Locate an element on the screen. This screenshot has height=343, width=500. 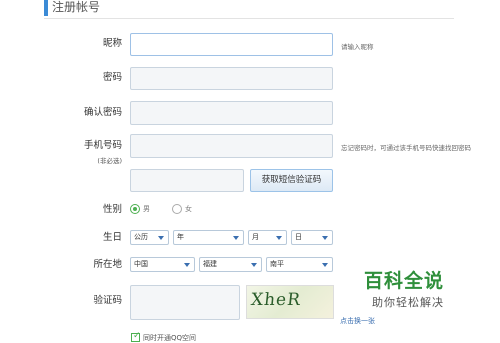
confirm-password-label: 确认密码 is located at coordinates (102, 112).